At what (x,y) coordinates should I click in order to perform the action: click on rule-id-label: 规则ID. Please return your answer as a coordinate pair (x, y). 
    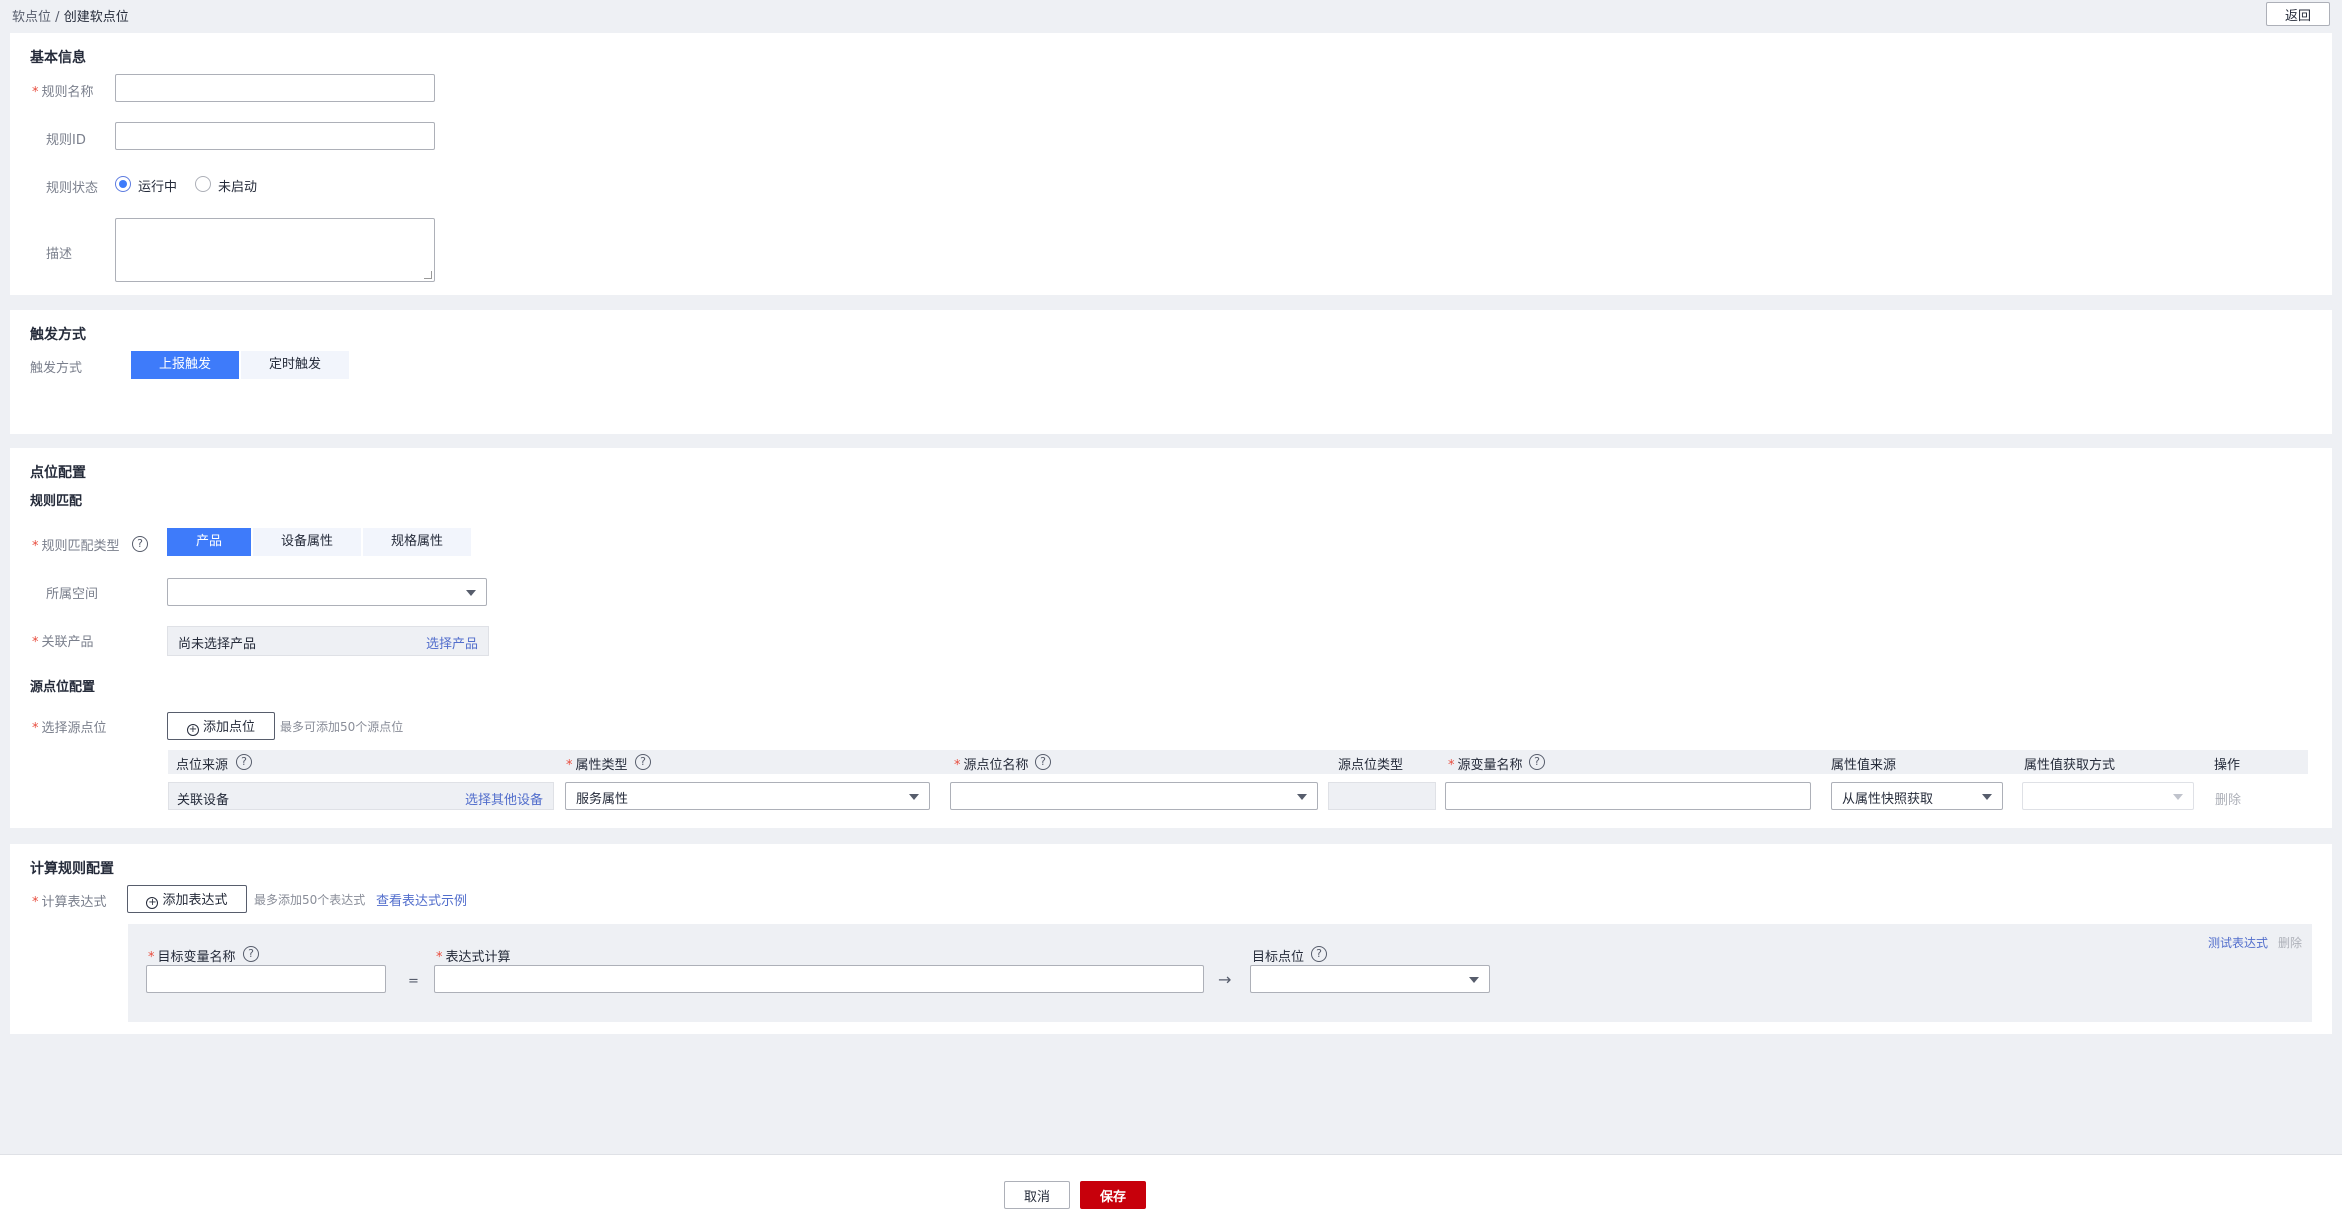
    Looking at the image, I should click on (66, 140).